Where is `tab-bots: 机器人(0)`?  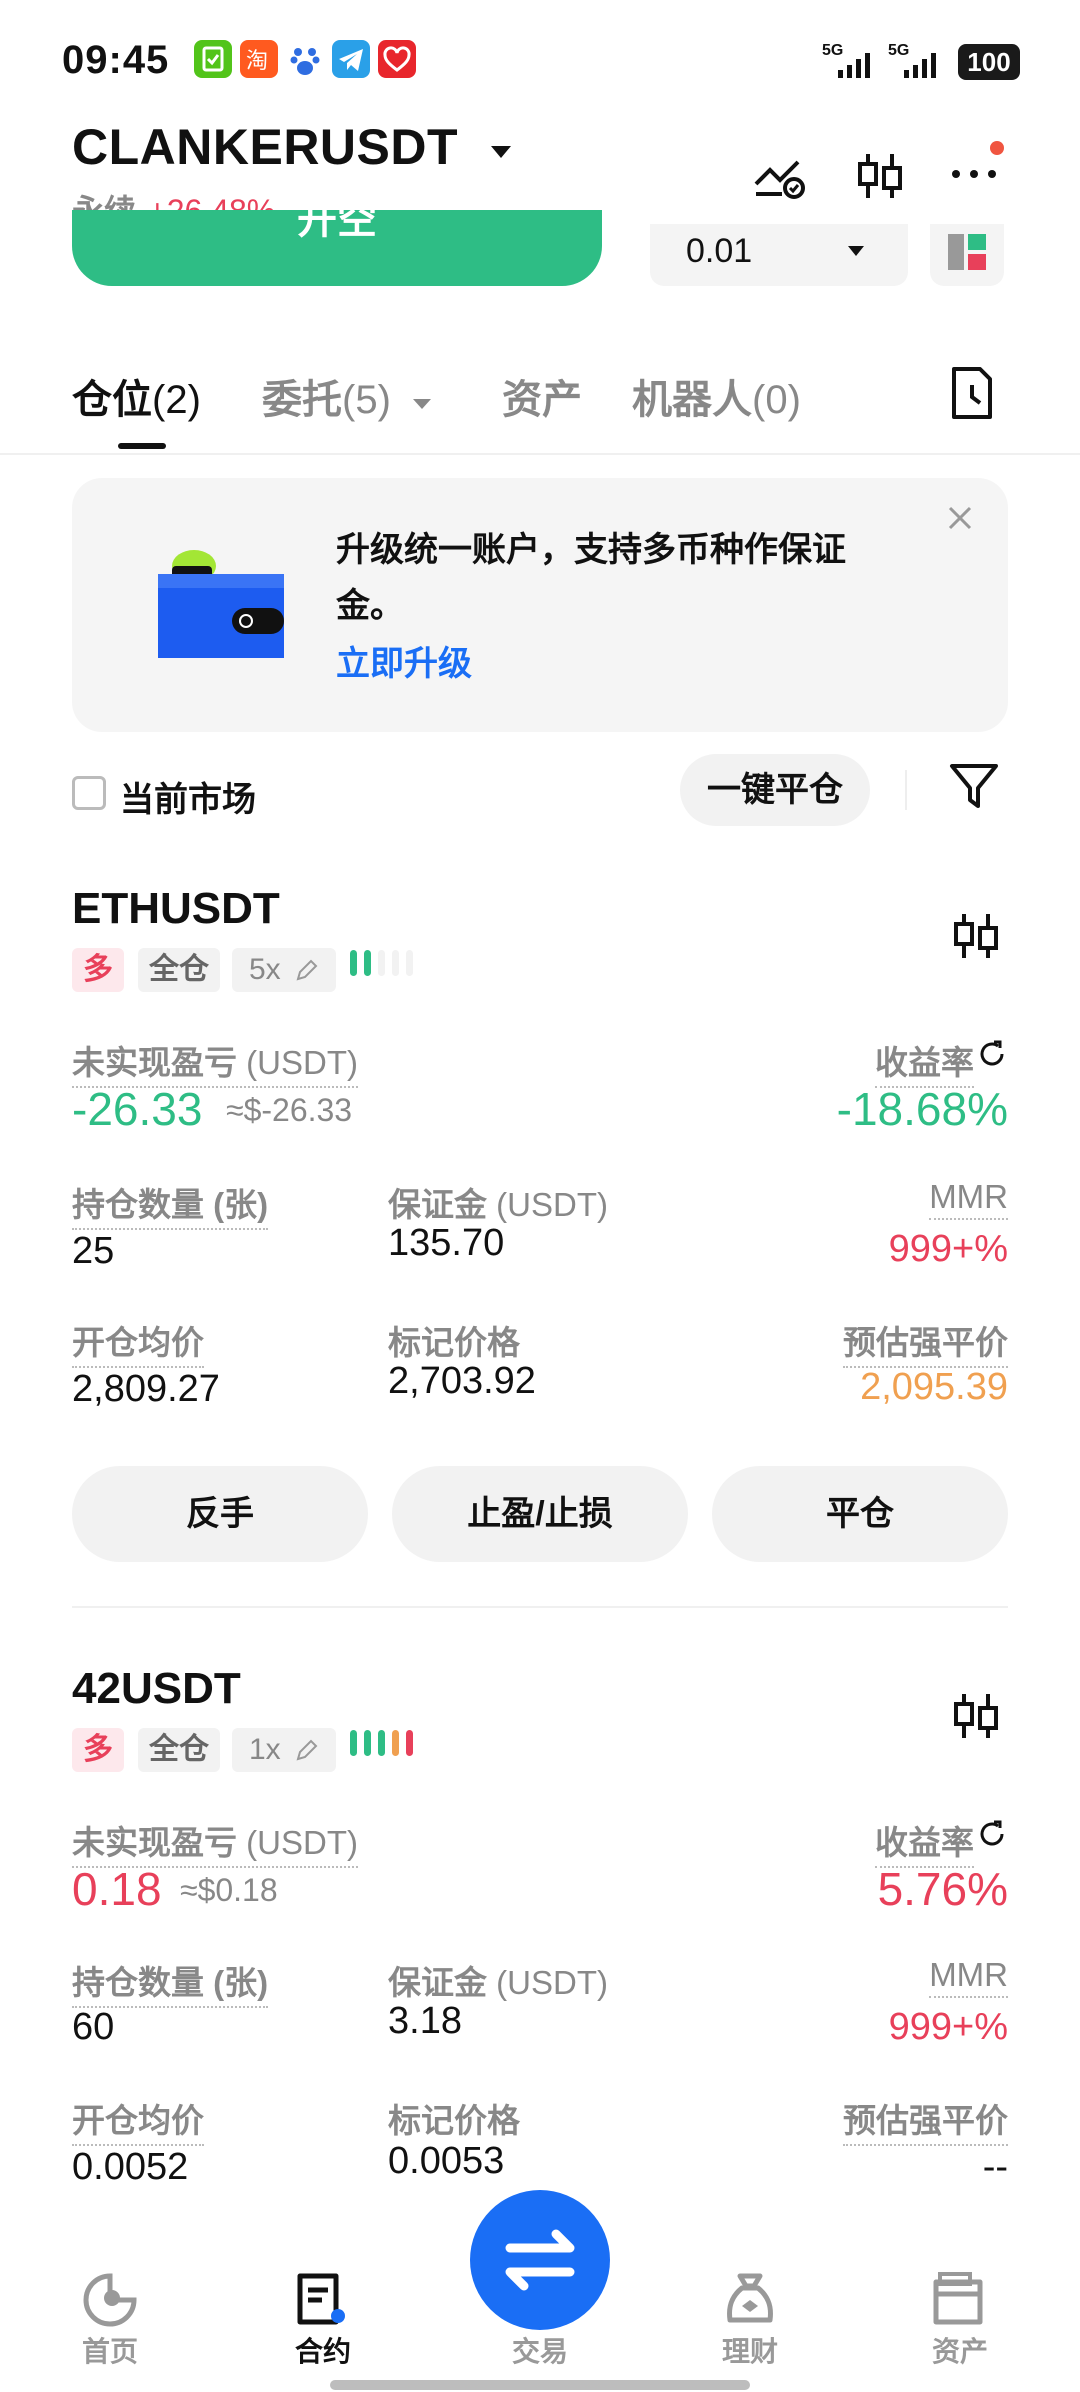 tab-bots: 机器人(0) is located at coordinates (716, 396).